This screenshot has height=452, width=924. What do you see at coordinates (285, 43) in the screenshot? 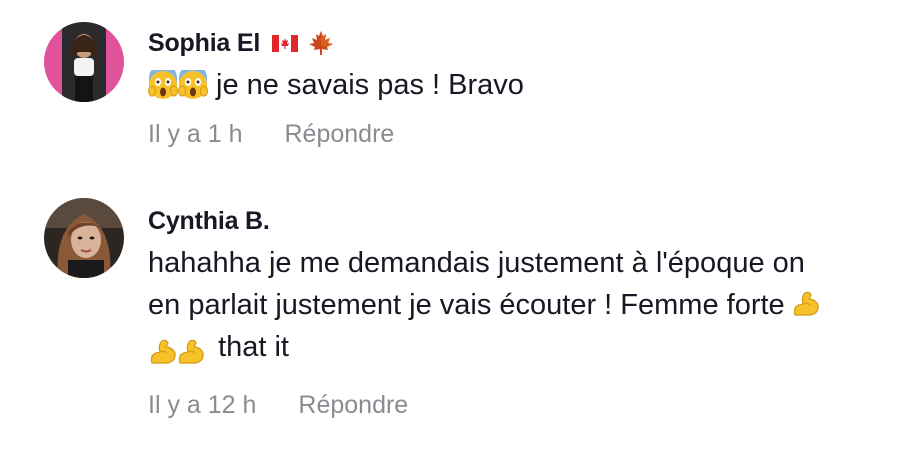
I see `canada-flag-icon` at bounding box center [285, 43].